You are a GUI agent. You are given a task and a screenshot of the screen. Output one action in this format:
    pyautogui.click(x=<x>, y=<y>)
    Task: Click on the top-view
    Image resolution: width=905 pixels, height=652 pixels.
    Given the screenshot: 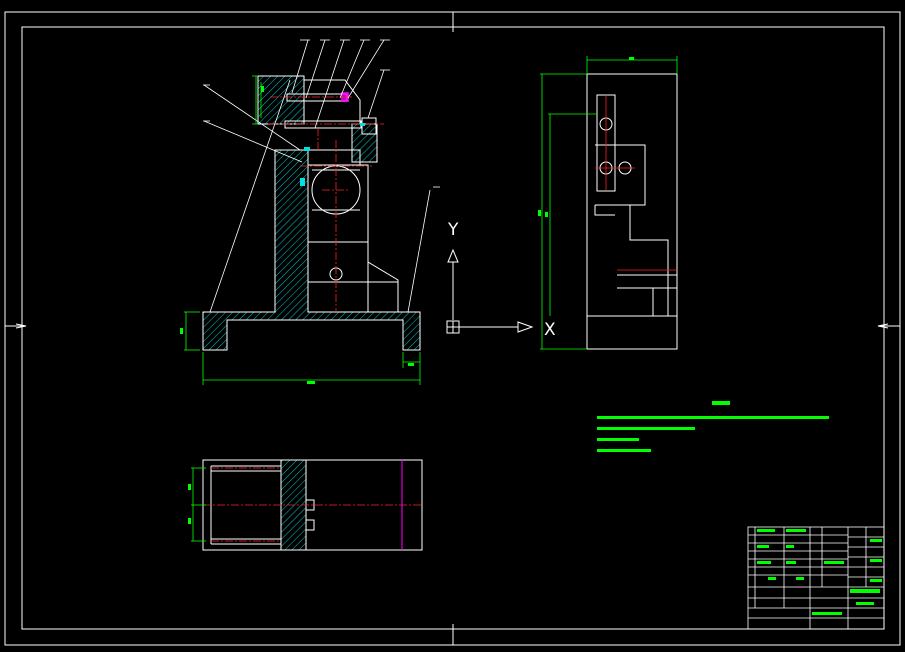 What is the action you would take?
    pyautogui.click(x=305, y=505)
    